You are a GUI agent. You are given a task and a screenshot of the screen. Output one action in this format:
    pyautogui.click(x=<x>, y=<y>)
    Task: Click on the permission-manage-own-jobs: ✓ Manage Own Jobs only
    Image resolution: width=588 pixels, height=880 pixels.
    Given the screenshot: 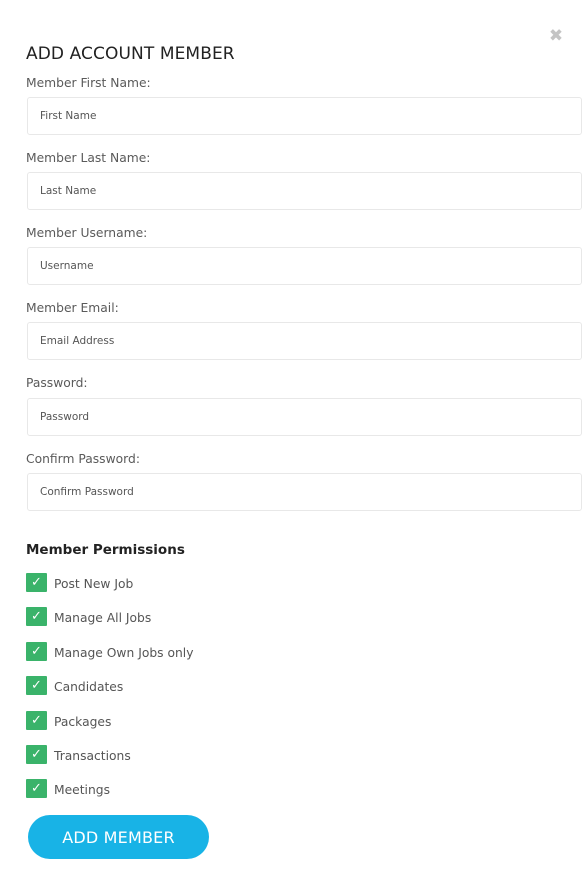 What is the action you would take?
    pyautogui.click(x=109, y=651)
    